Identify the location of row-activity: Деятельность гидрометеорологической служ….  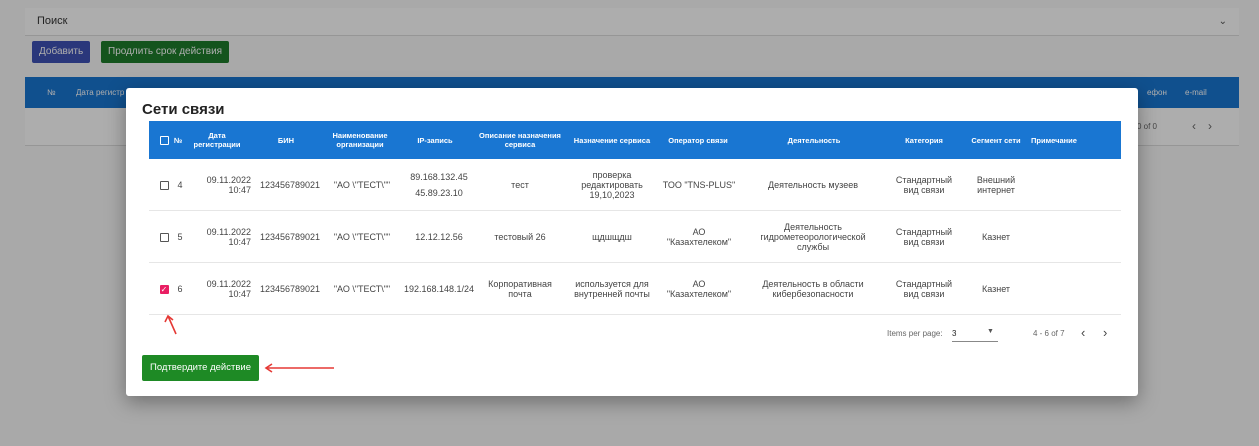
(813, 237).